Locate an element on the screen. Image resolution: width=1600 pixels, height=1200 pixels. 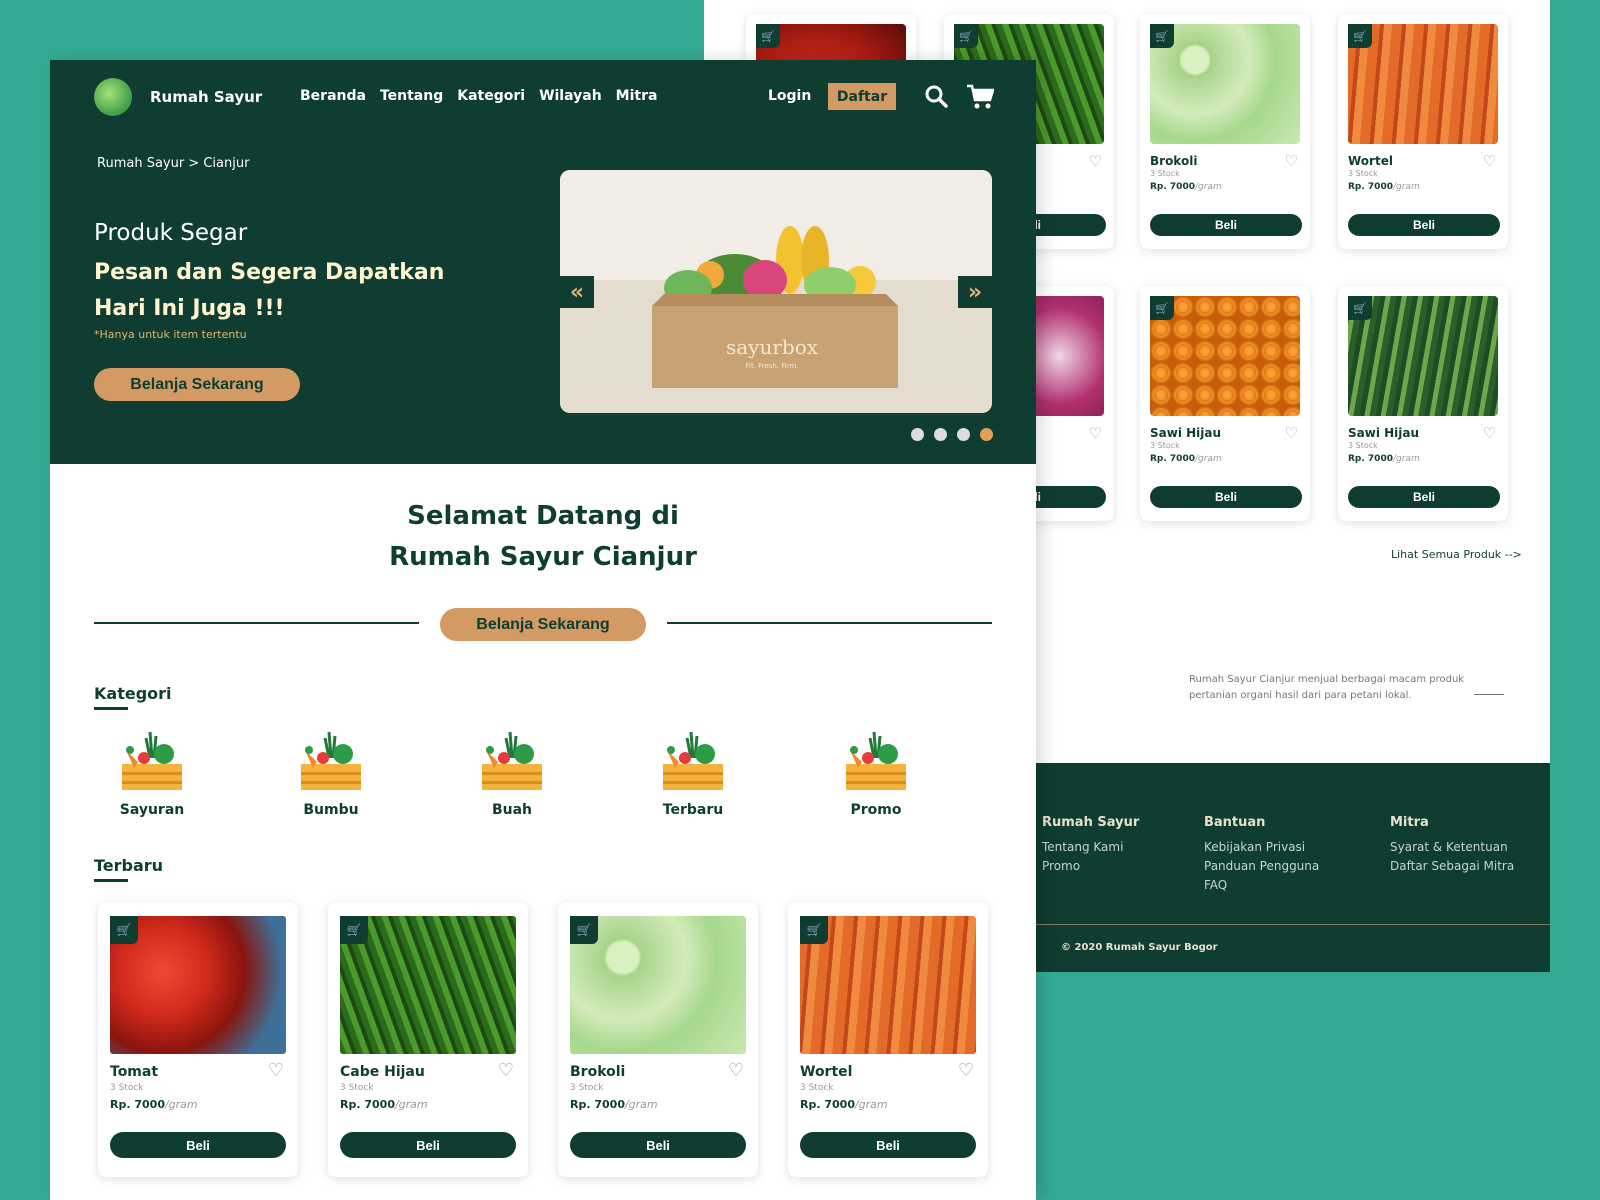
footer-link: Daftar Sebagai Mitra is located at coordinates (1452, 866).